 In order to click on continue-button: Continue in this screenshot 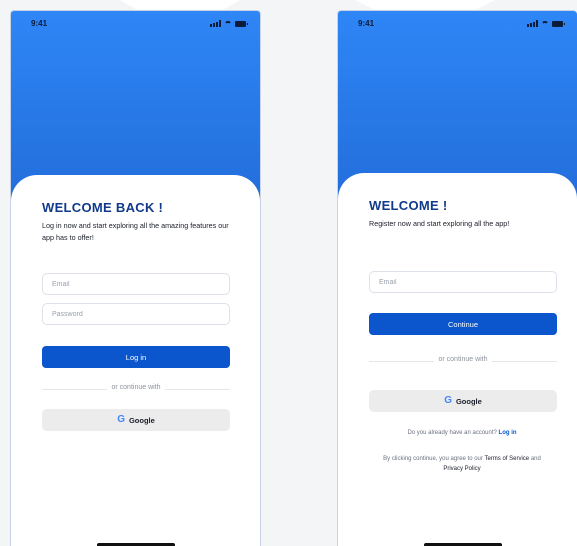, I will do `click(463, 324)`.